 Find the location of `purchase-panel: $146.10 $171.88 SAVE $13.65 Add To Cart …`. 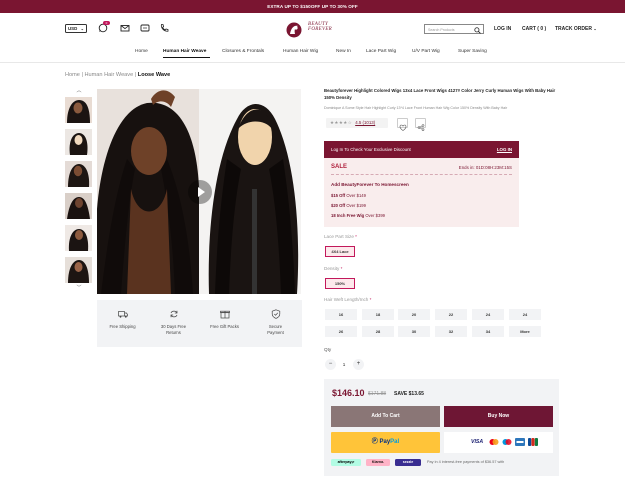

purchase-panel: $146.10 $171.88 SAVE $13.65 Add To Cart … is located at coordinates (441, 427).